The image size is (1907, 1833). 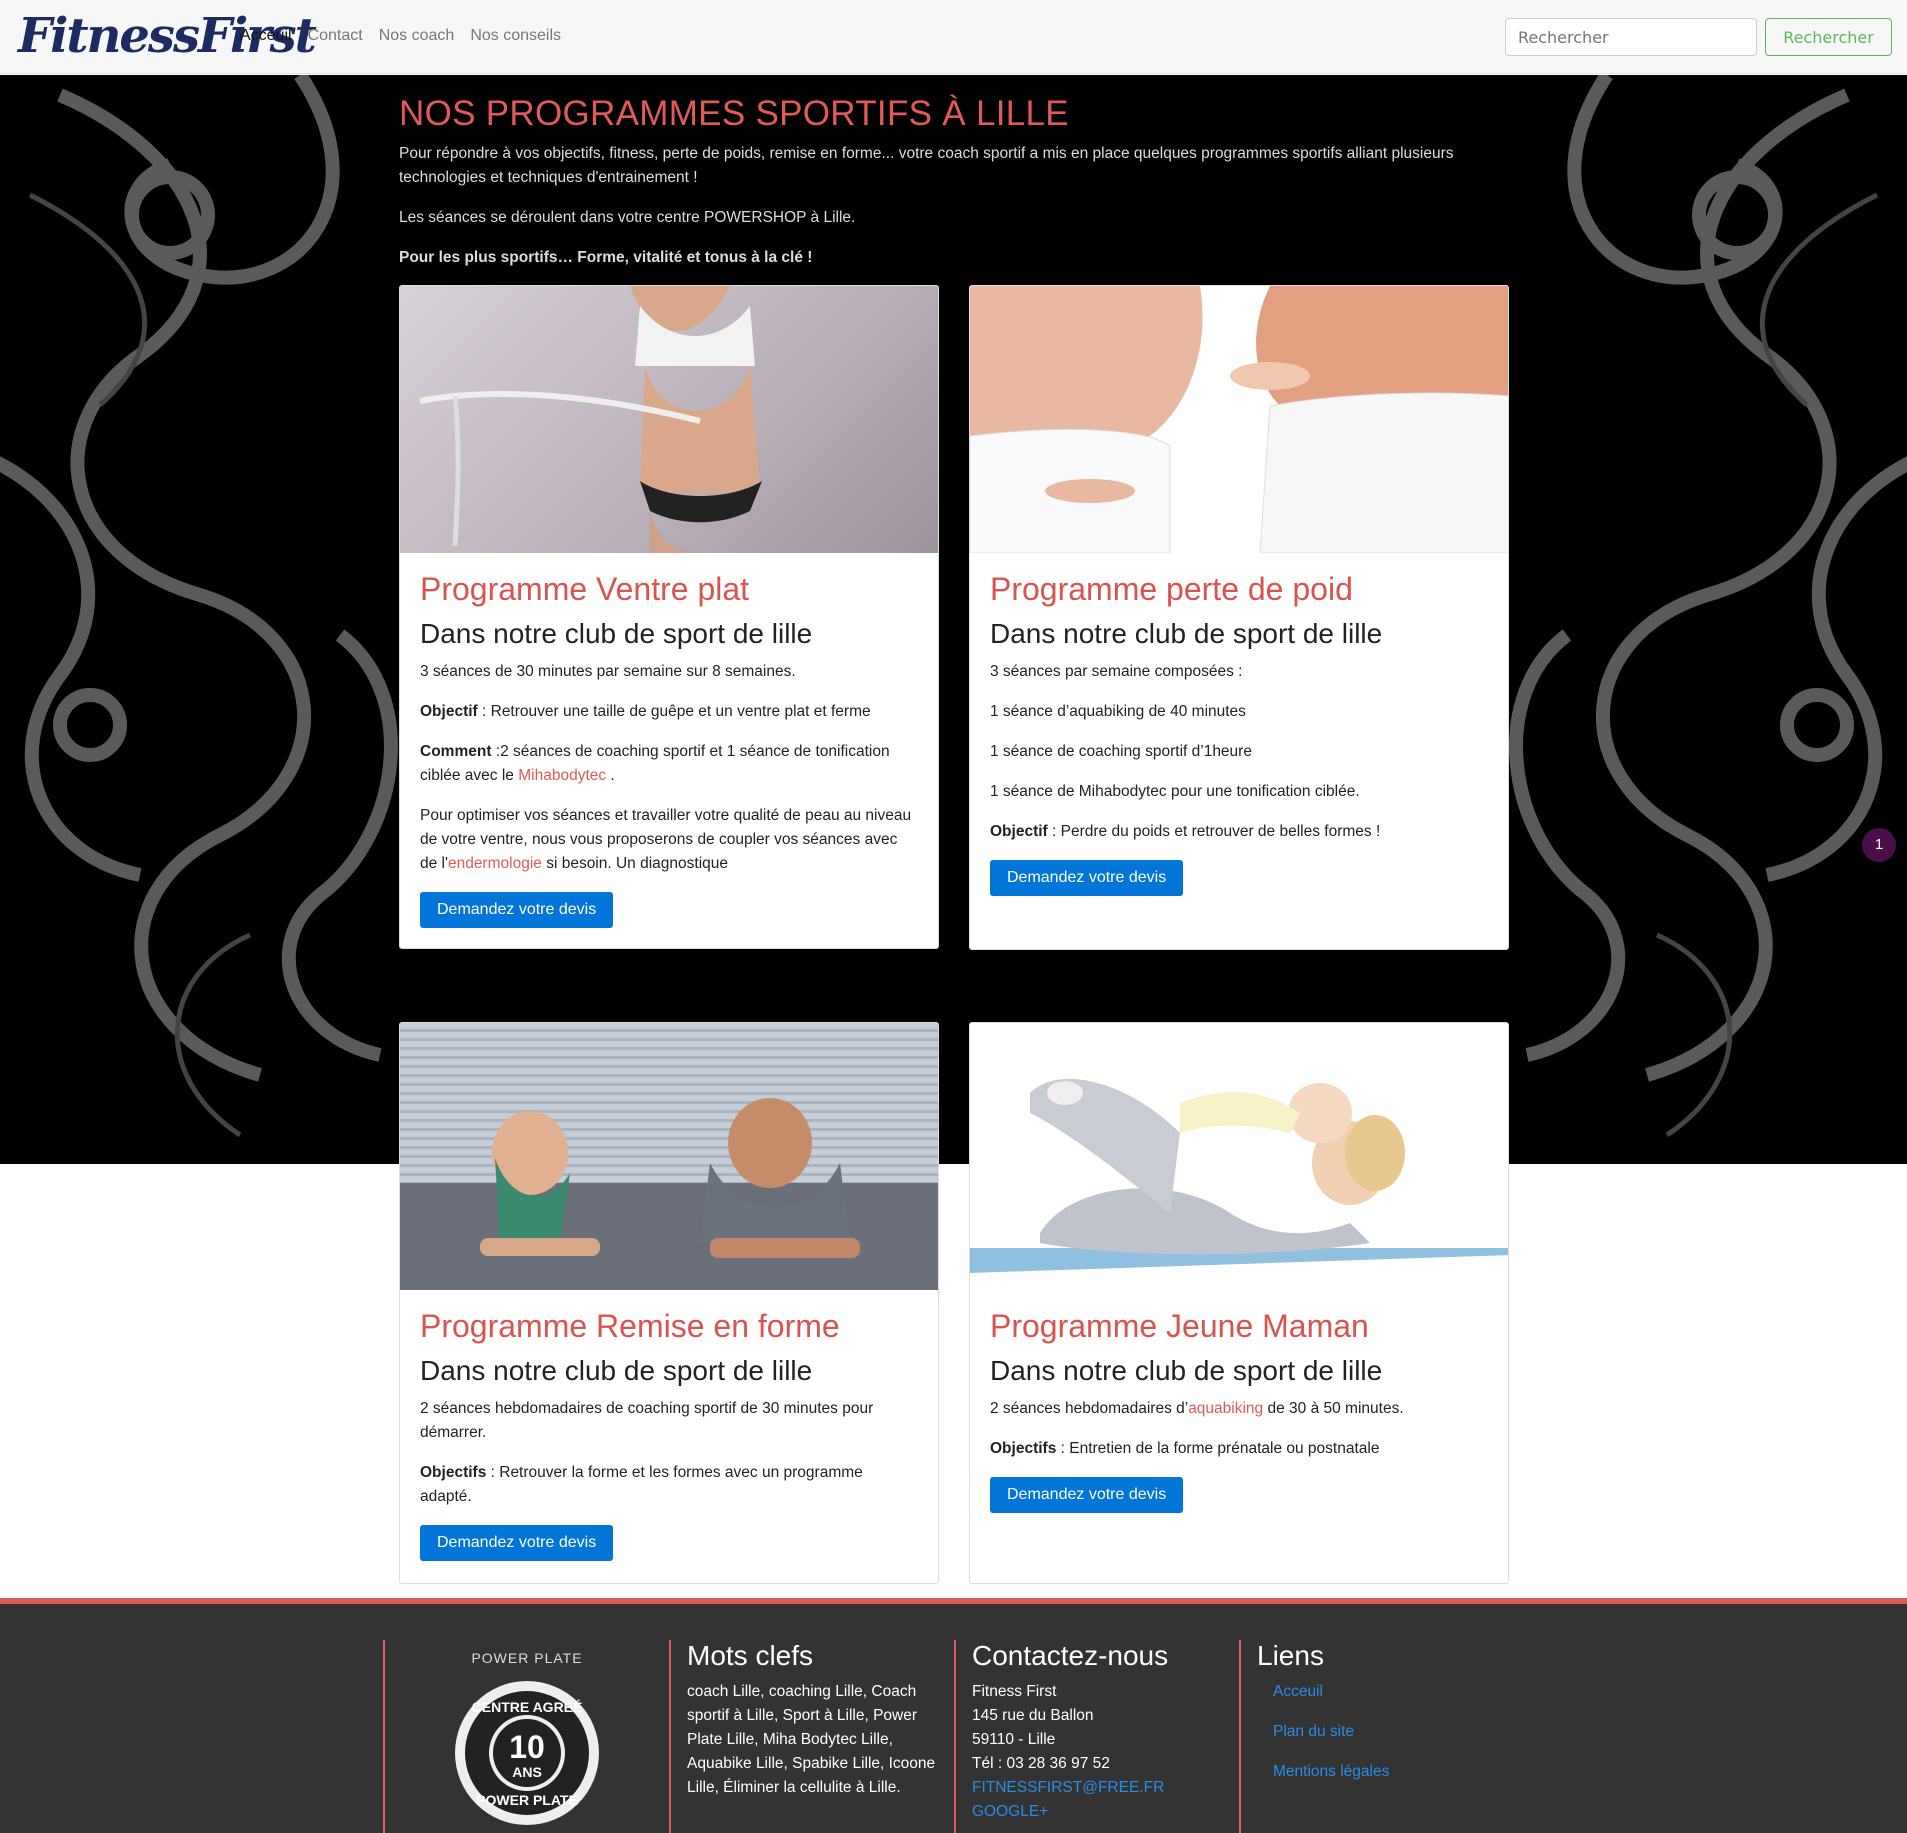 I want to click on nav-links: Acceuil Contact Nos coach Nos conseils, so click(x=400, y=36).